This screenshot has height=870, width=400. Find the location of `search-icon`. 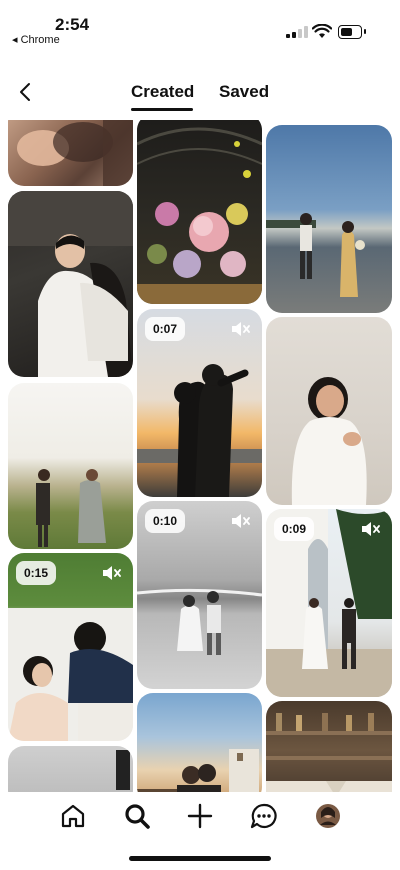

search-icon is located at coordinates (137, 816).